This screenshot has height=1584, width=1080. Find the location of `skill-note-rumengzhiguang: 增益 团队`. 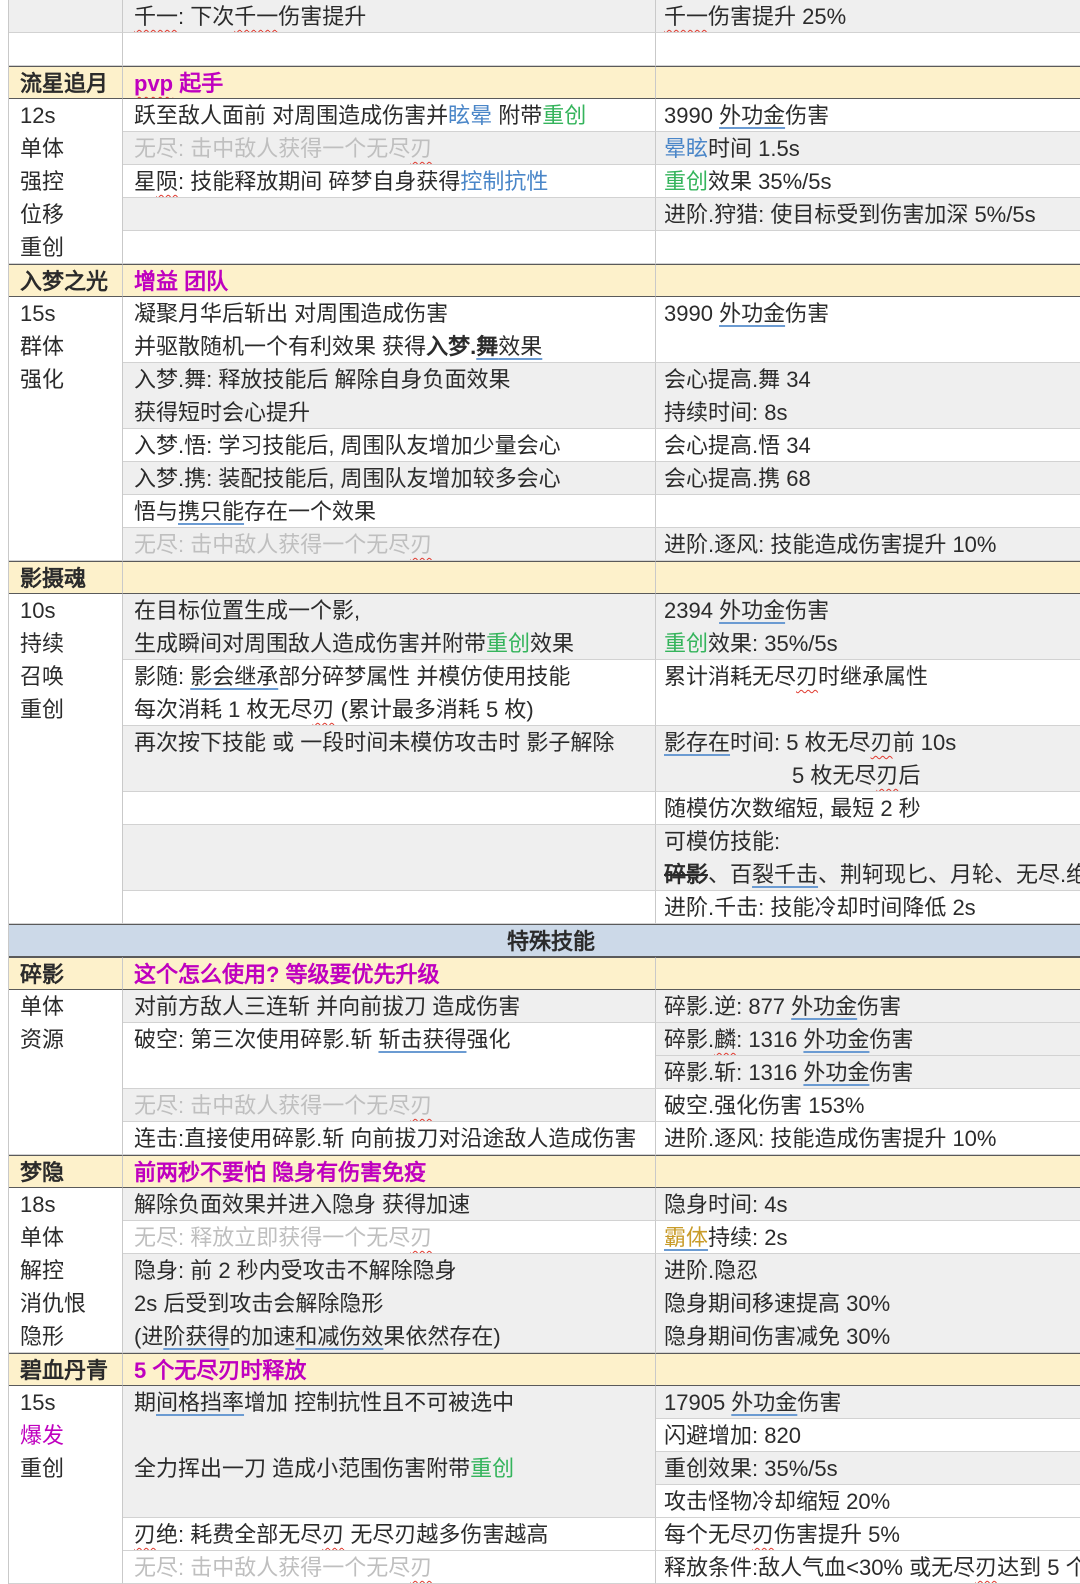

skill-note-rumengzhiguang: 增益 团队 is located at coordinates (389, 280).